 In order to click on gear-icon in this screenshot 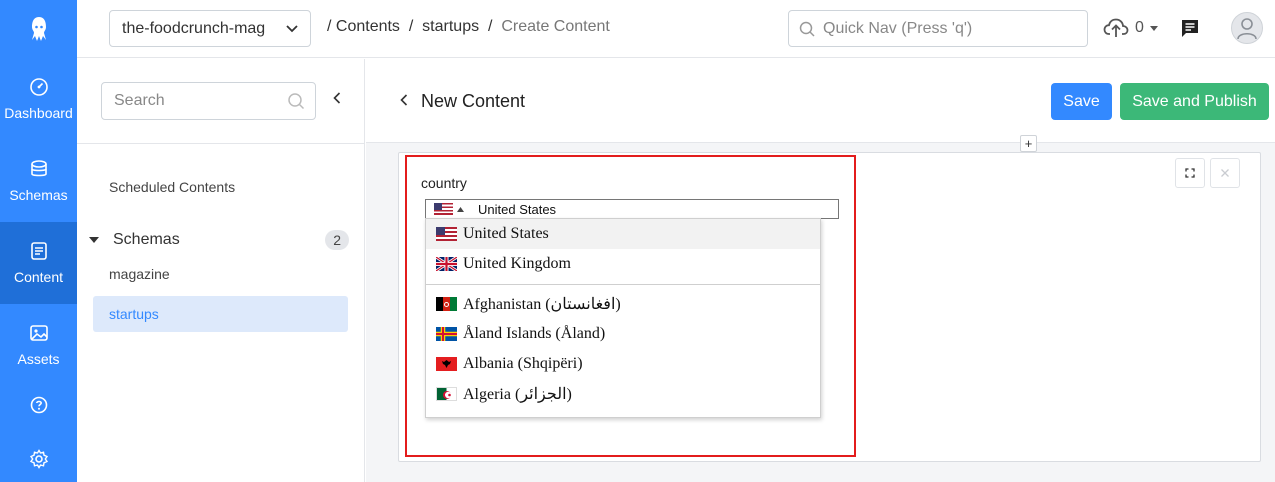, I will do `click(38, 459)`.